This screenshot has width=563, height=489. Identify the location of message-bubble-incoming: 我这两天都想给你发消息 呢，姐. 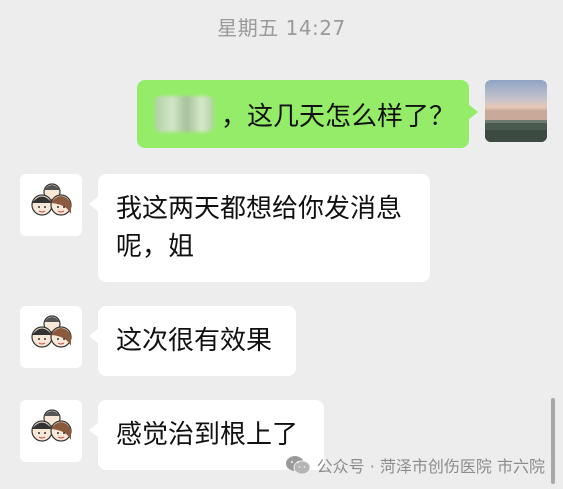
(259, 228).